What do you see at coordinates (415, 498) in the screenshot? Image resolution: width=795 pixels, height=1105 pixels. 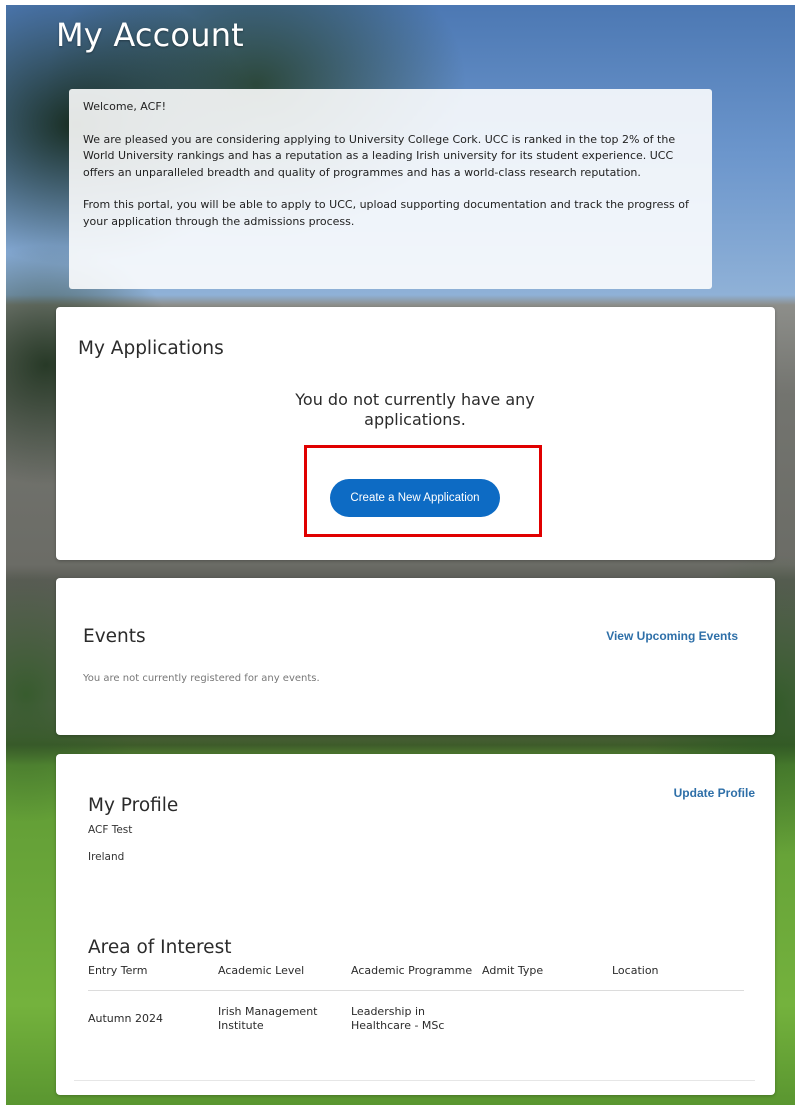 I see `create-new-application-button: Create a New Application` at bounding box center [415, 498].